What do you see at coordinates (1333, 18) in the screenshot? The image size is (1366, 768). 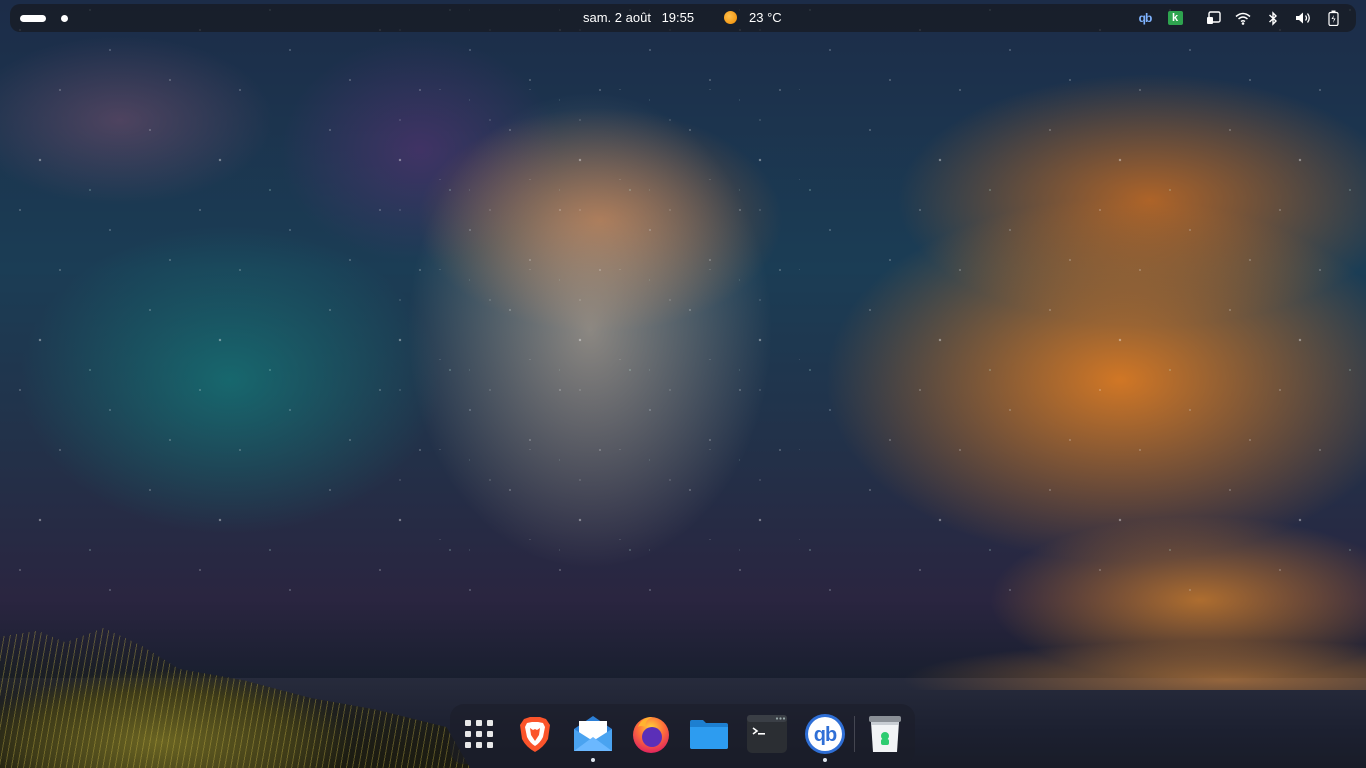 I see `battery-icon` at bounding box center [1333, 18].